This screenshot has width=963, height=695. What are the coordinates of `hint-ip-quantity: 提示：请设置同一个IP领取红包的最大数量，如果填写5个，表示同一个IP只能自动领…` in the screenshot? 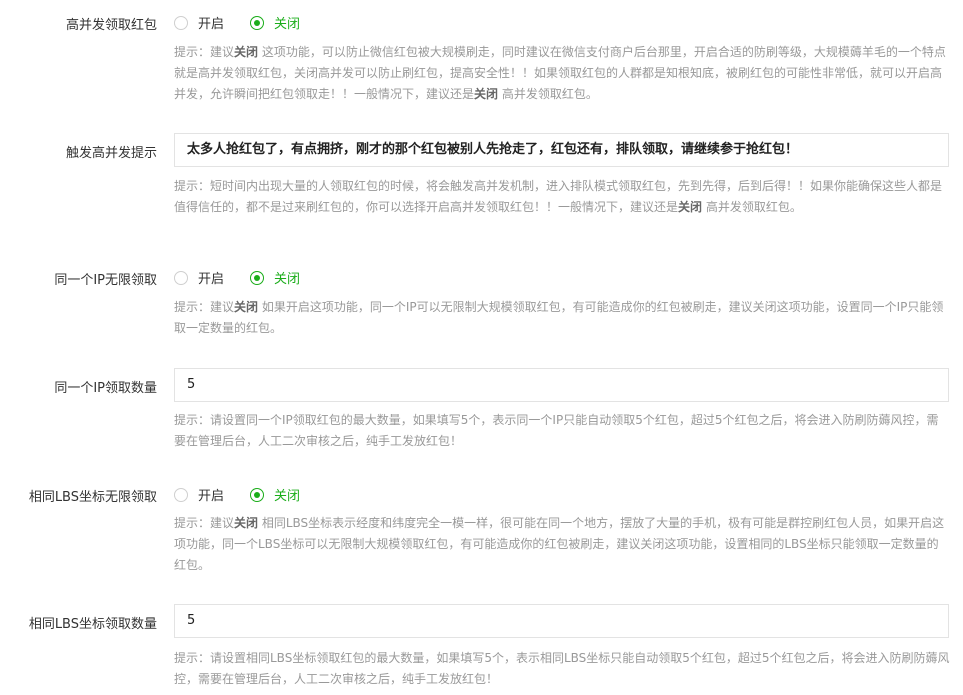 It's located at (556, 430).